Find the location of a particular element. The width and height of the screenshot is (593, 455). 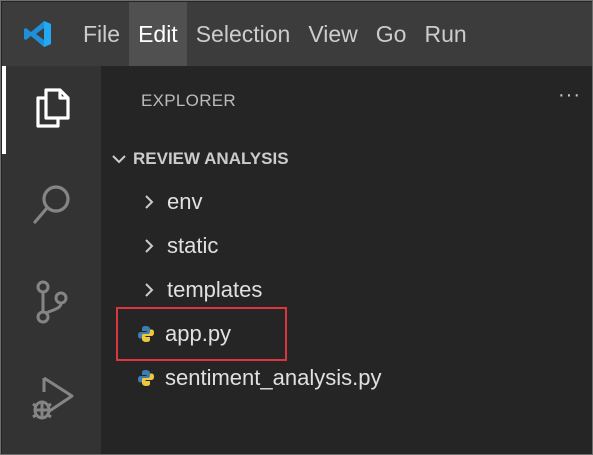

tree-item-sentiment-analysis-py: sentiment_analysis.py is located at coordinates (346, 378).